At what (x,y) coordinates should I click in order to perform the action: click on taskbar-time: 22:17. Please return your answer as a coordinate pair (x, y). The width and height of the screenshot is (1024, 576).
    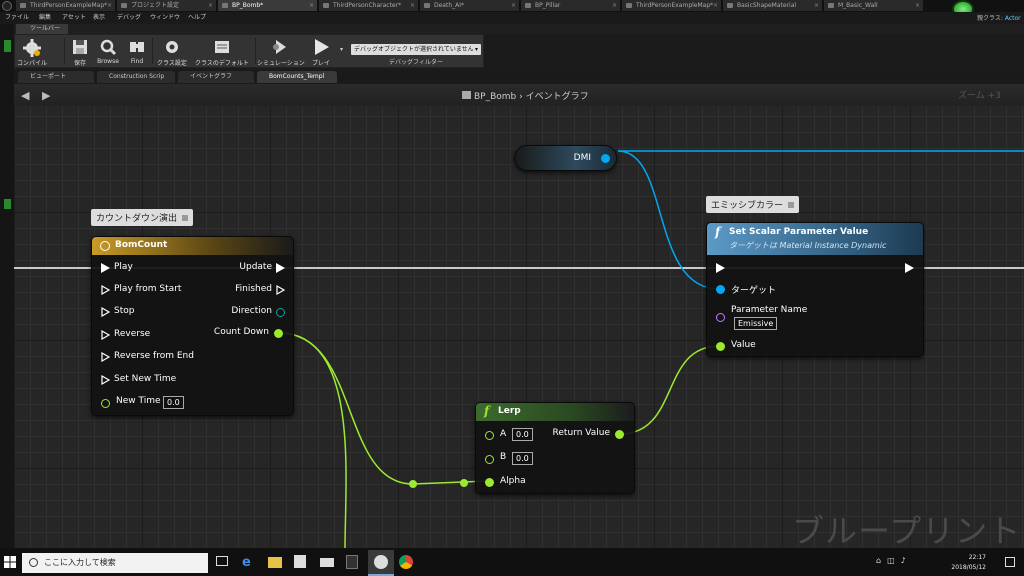
    Looking at the image, I should click on (968, 557).